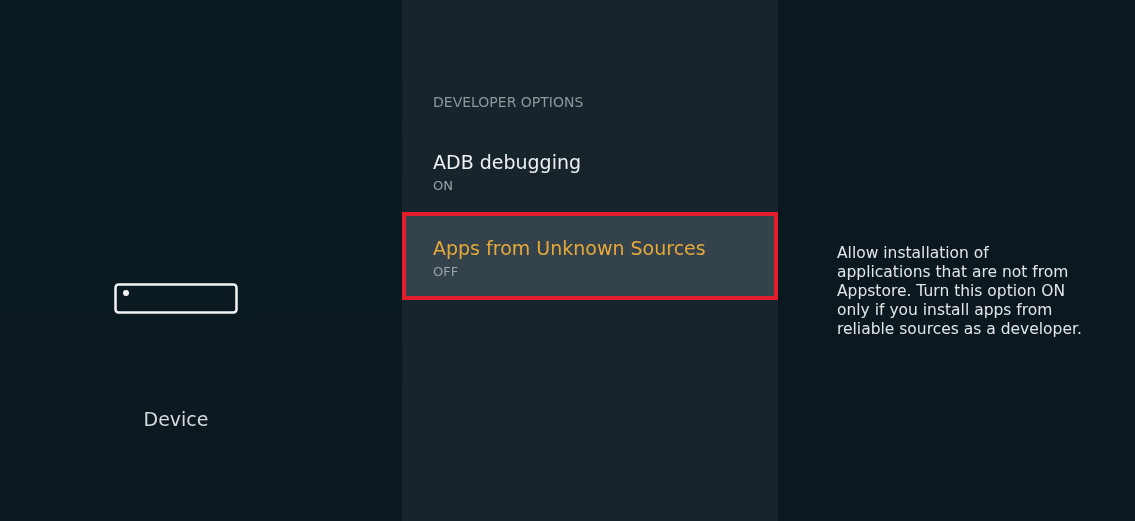 Image resolution: width=1135 pixels, height=521 pixels. I want to click on section-heading: DEVELOPER OPTIONS, so click(508, 102).